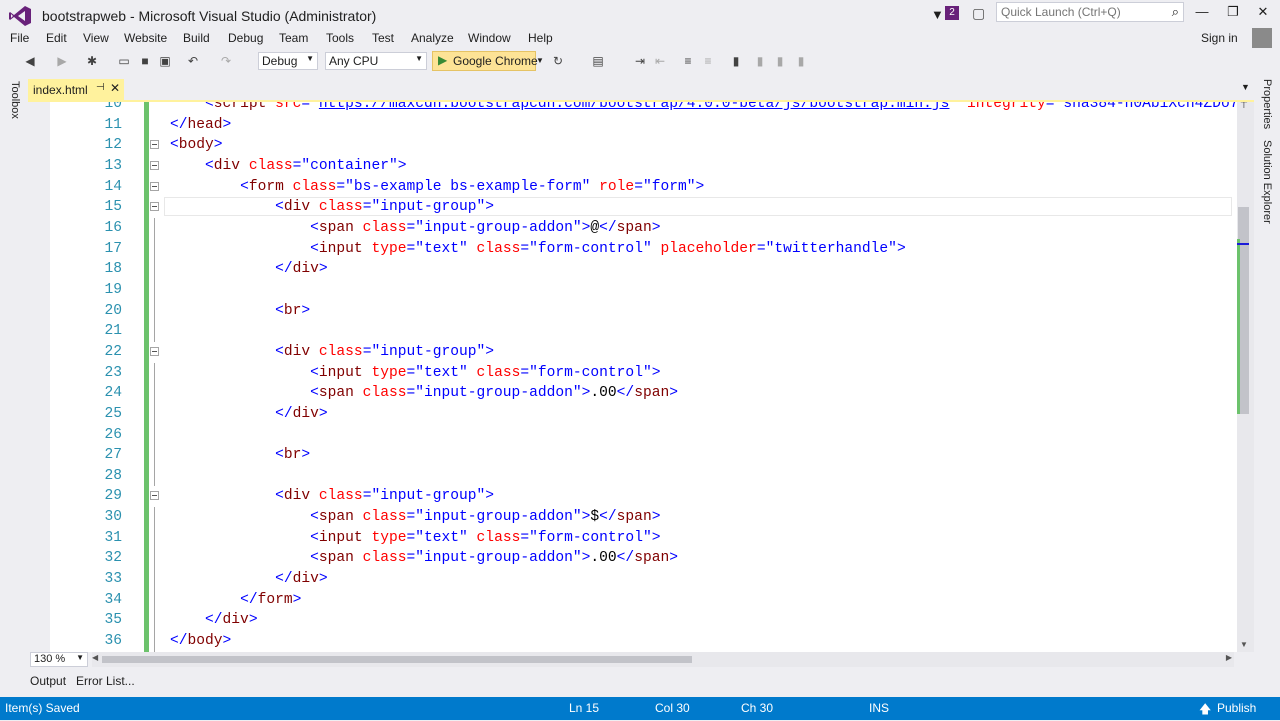  What do you see at coordinates (485, 61) in the screenshot?
I see `start-debugging-button: ▶ Google Chrome` at bounding box center [485, 61].